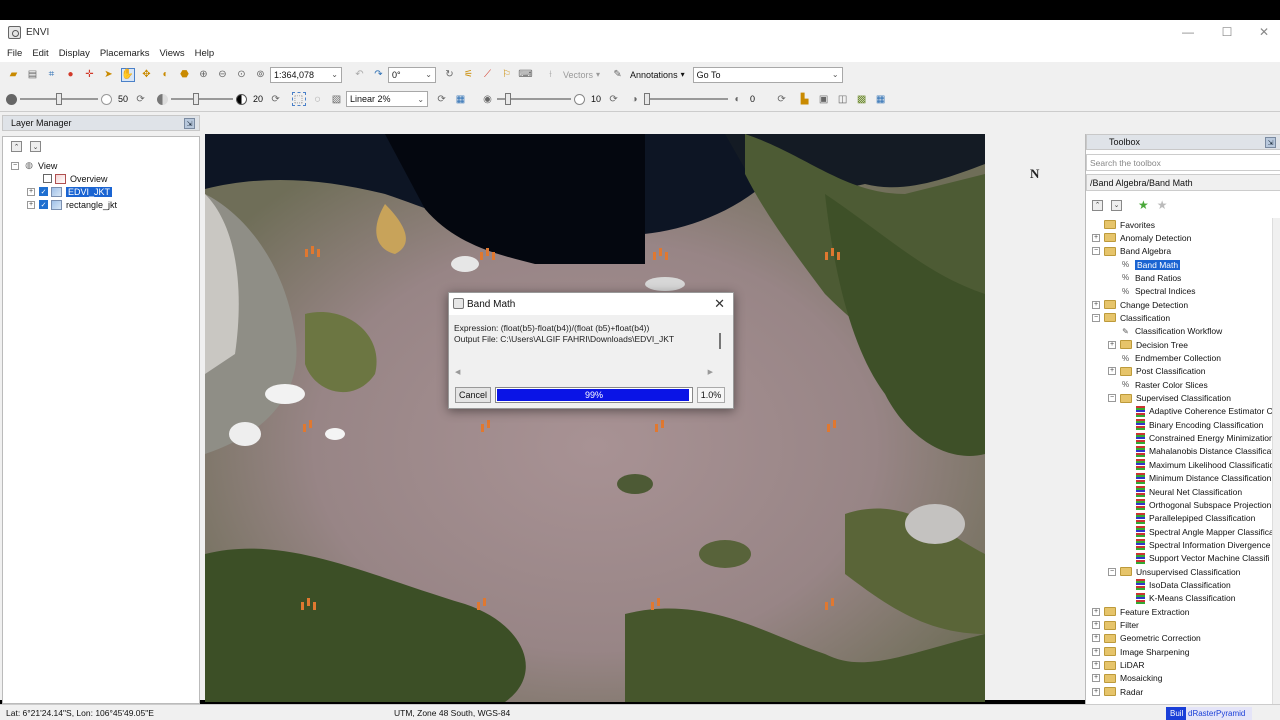 Image resolution: width=1280 pixels, height=720 pixels. I want to click on pan-hand-icon: ✋, so click(127, 74).